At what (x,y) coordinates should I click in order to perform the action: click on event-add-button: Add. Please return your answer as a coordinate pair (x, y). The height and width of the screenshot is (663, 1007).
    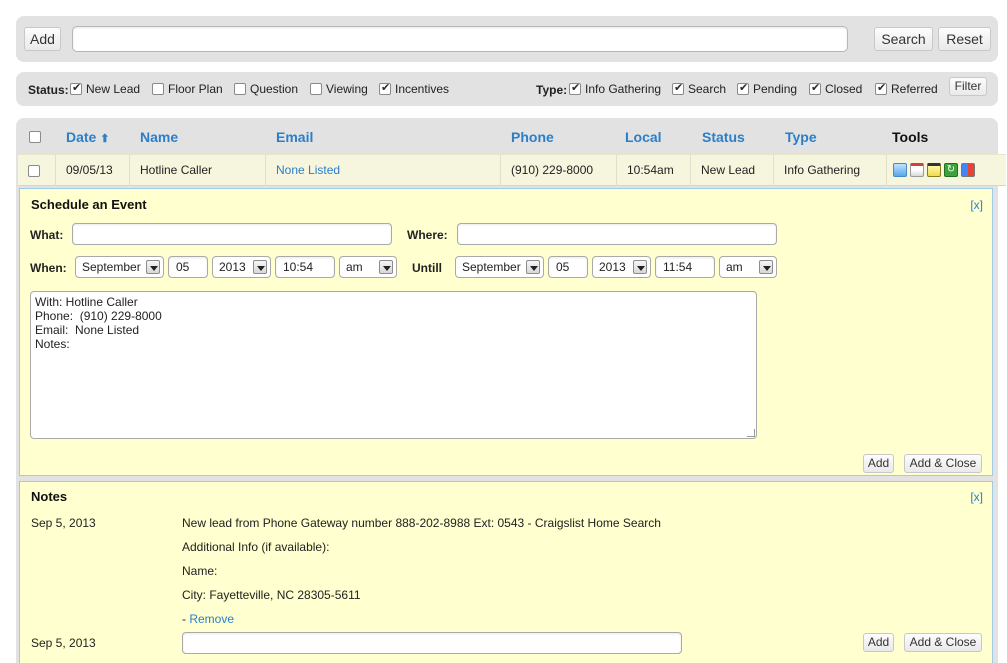
    Looking at the image, I should click on (878, 463).